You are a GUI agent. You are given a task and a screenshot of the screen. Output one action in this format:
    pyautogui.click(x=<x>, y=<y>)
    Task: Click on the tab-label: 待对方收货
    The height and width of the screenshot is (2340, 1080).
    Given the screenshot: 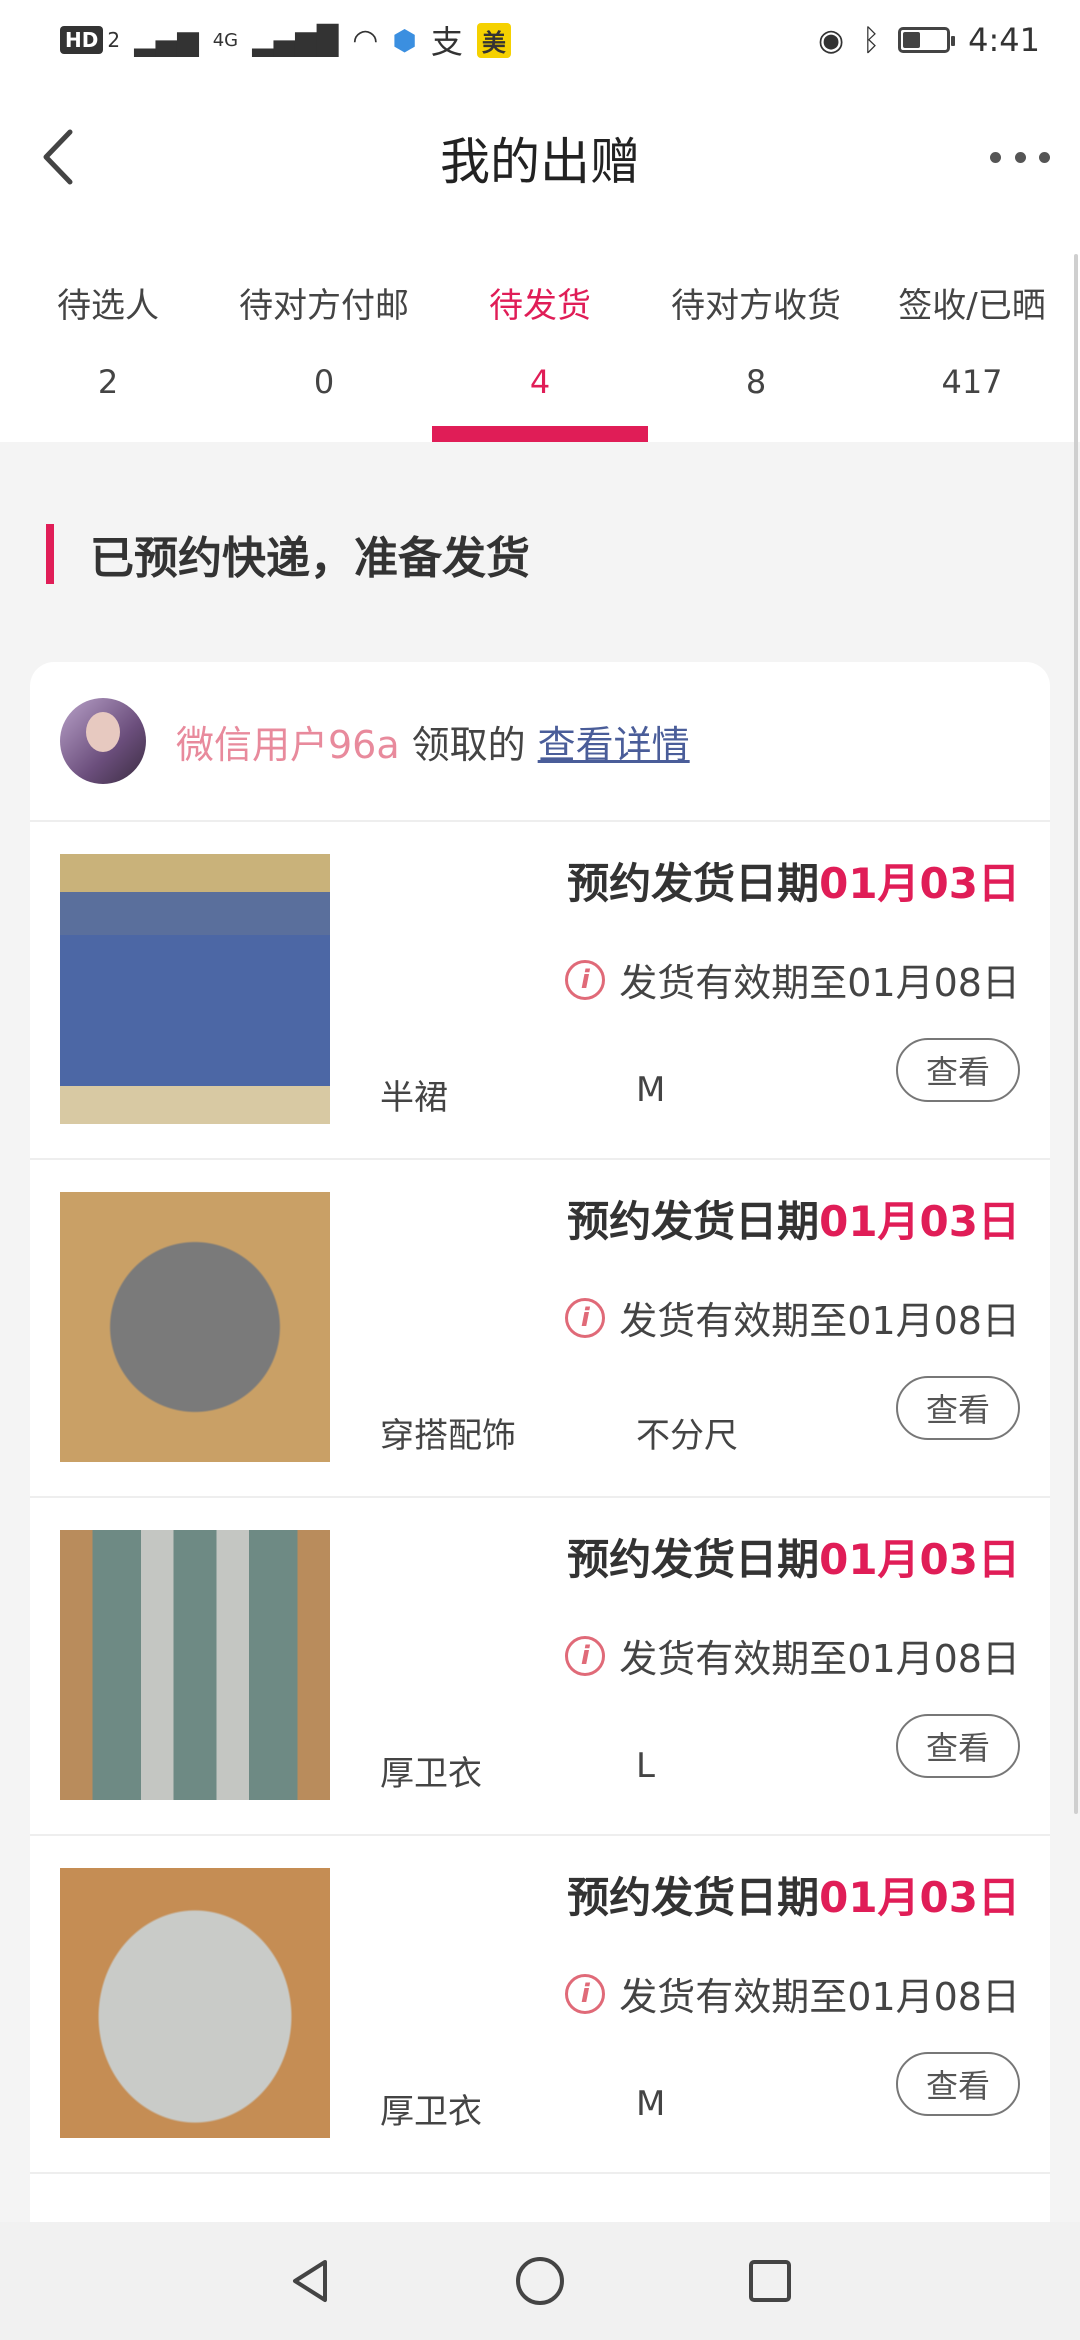 What is the action you would take?
    pyautogui.click(x=756, y=306)
    